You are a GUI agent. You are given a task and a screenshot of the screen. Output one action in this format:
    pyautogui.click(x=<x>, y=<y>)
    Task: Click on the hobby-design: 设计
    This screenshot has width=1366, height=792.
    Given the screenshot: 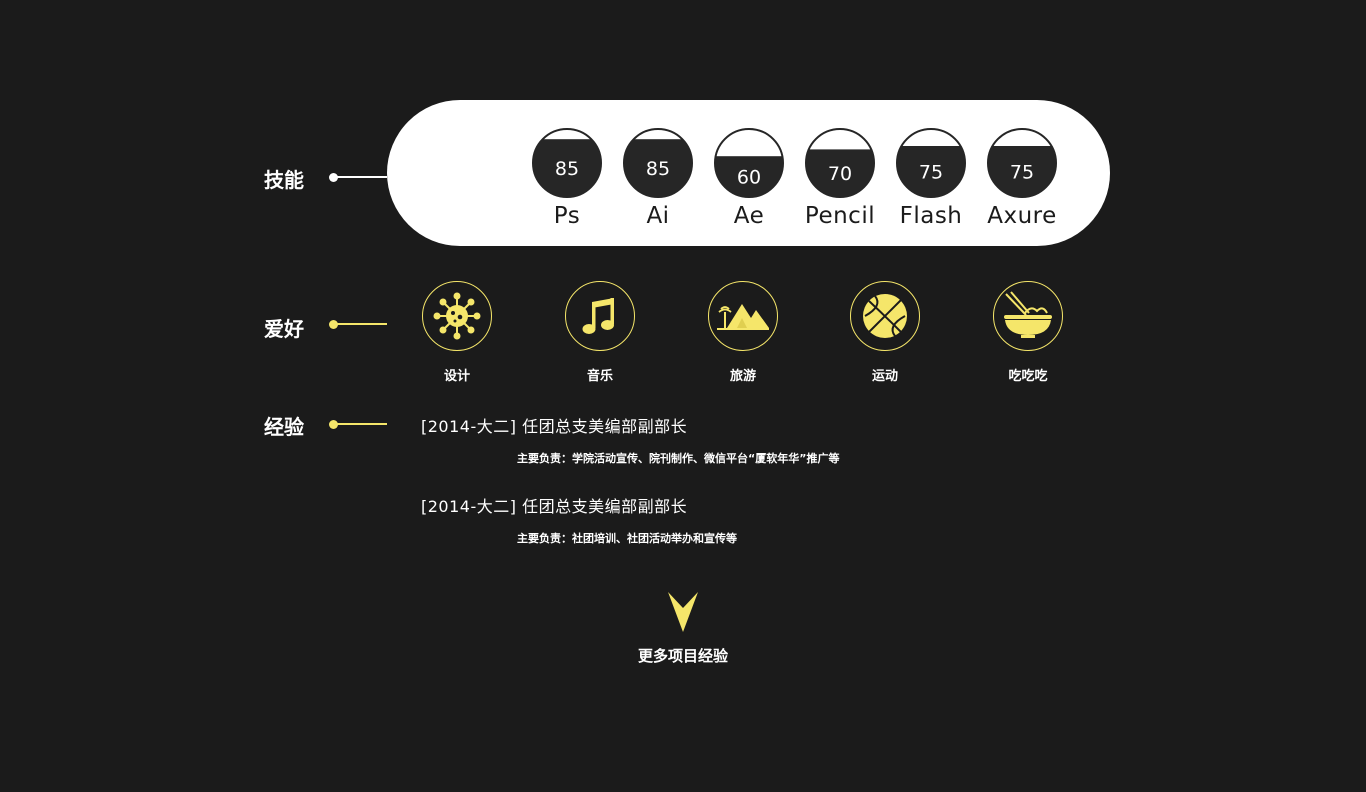 What is the action you would take?
    pyautogui.click(x=457, y=332)
    